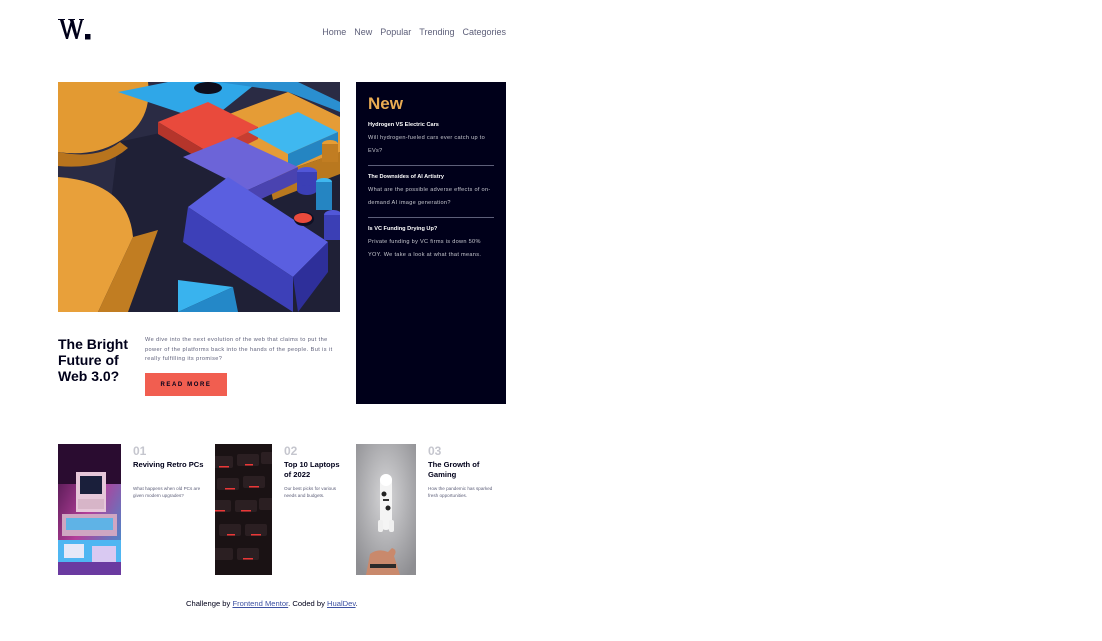 The image size is (1102, 641). What do you see at coordinates (431, 229) in the screenshot?
I see `new-item-title: Is VC Funding Drying Up?` at bounding box center [431, 229].